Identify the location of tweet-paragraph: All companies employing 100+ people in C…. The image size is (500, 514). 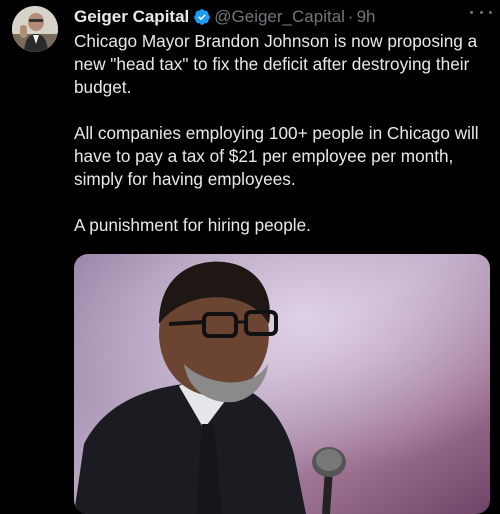
(276, 156).